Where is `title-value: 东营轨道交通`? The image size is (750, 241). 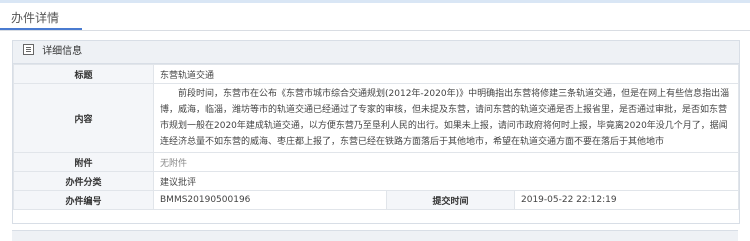 title-value: 东营轨道交通 is located at coordinates (446, 74).